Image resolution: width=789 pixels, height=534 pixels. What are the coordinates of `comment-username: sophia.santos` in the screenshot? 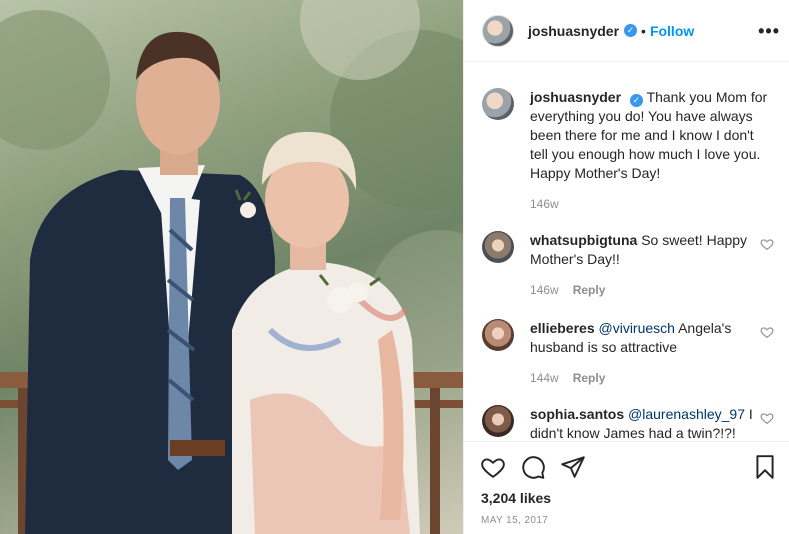 It's located at (577, 414).